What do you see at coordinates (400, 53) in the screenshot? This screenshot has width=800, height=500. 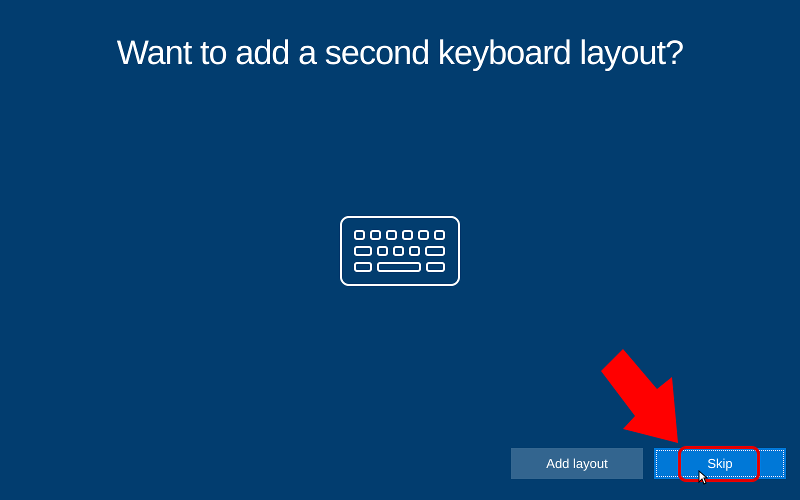 I see `page-title: Want to add a second keyboard layout?` at bounding box center [400, 53].